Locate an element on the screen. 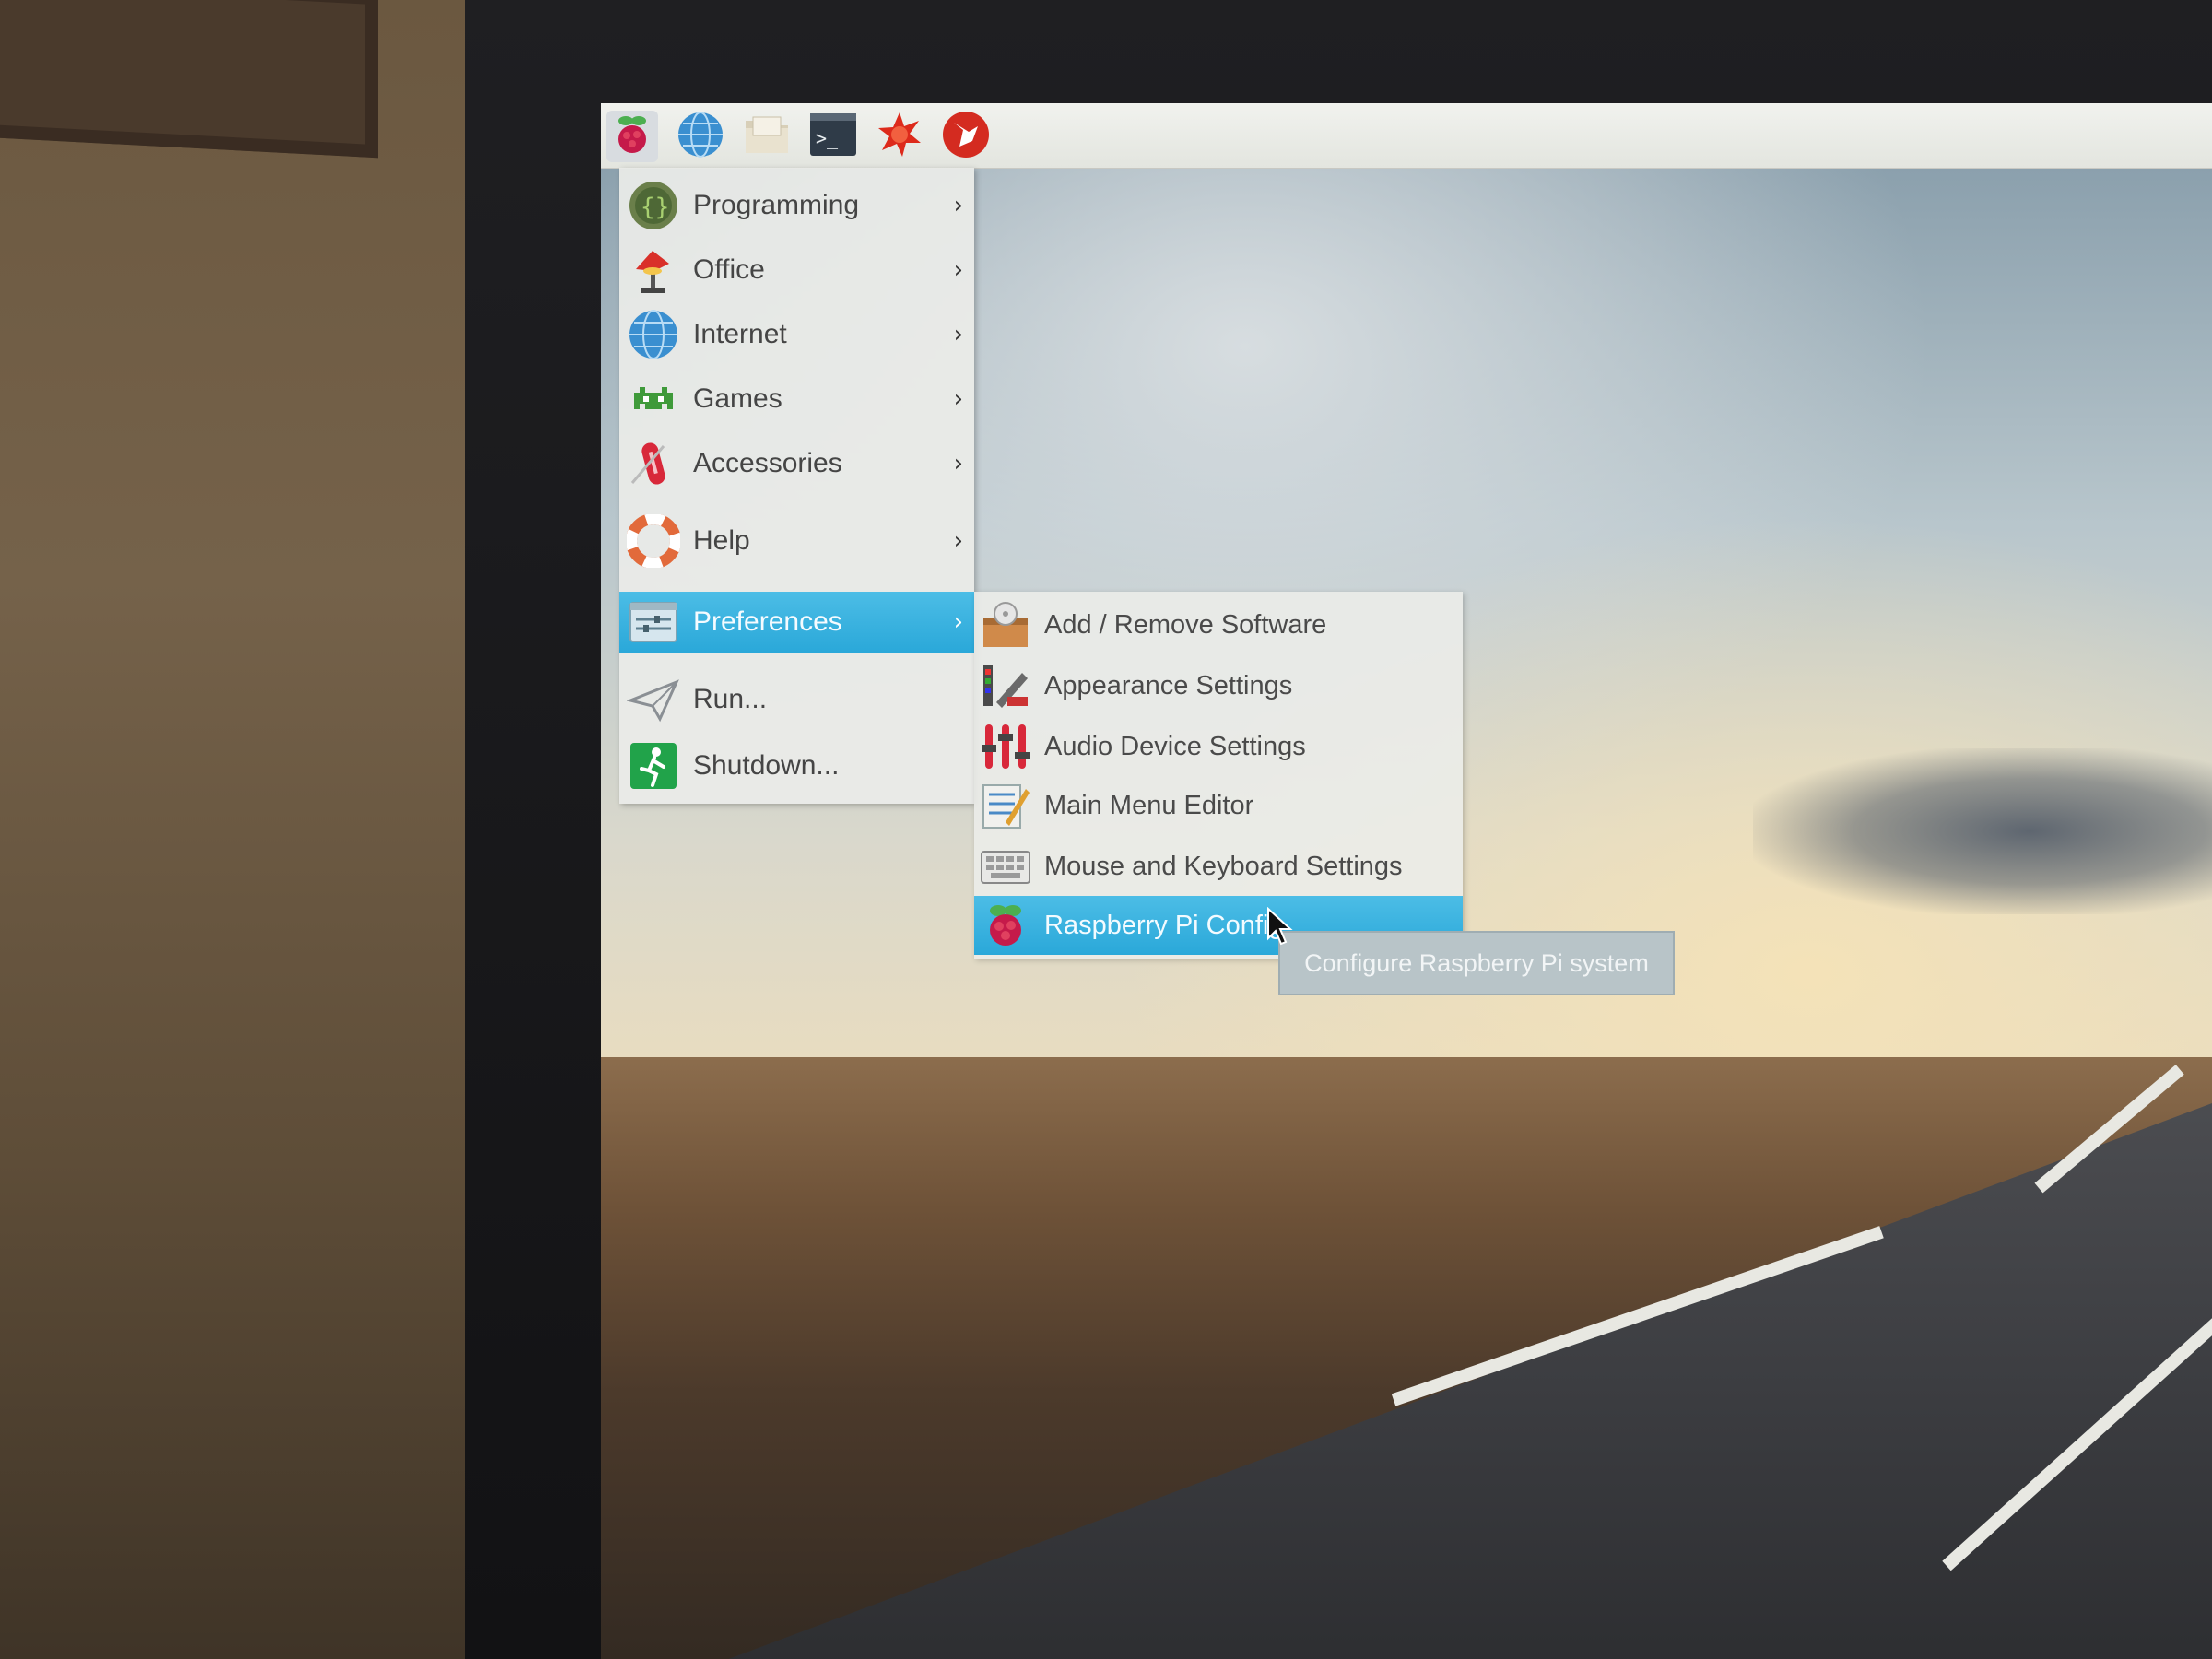 The width and height of the screenshot is (2212, 1659). tooltip-text: Configure Raspberry Pi system is located at coordinates (1476, 962).